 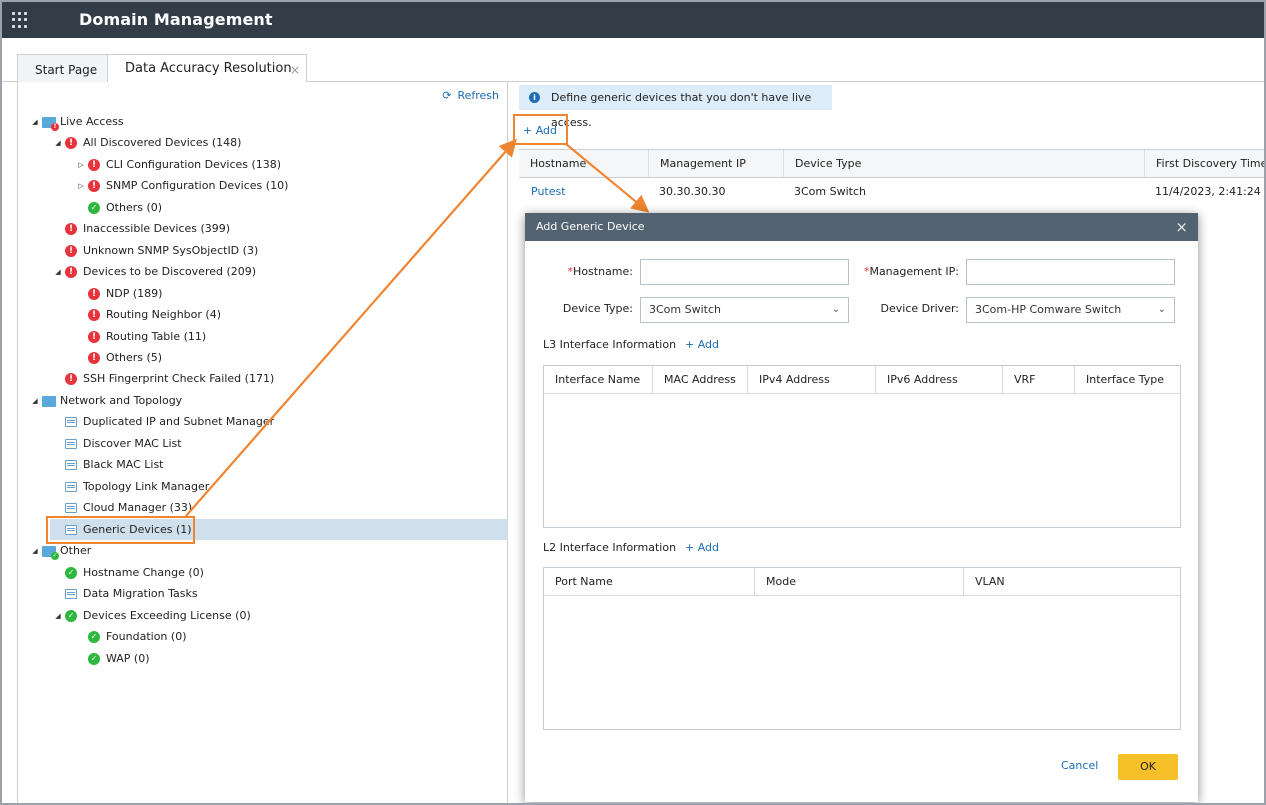 I want to click on tree-label: All Discovered Devices (148), so click(x=162, y=142).